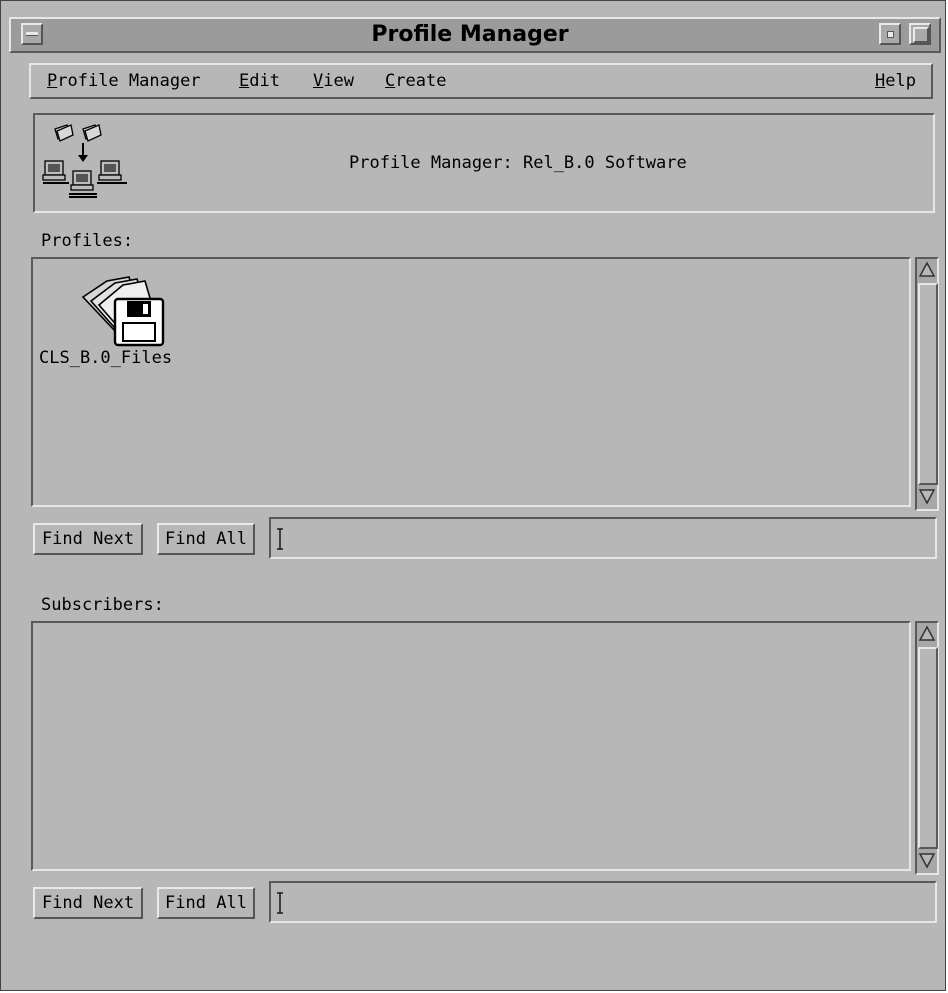 This screenshot has height=993, width=948. I want to click on title-bar: Profile Manager, so click(475, 35).